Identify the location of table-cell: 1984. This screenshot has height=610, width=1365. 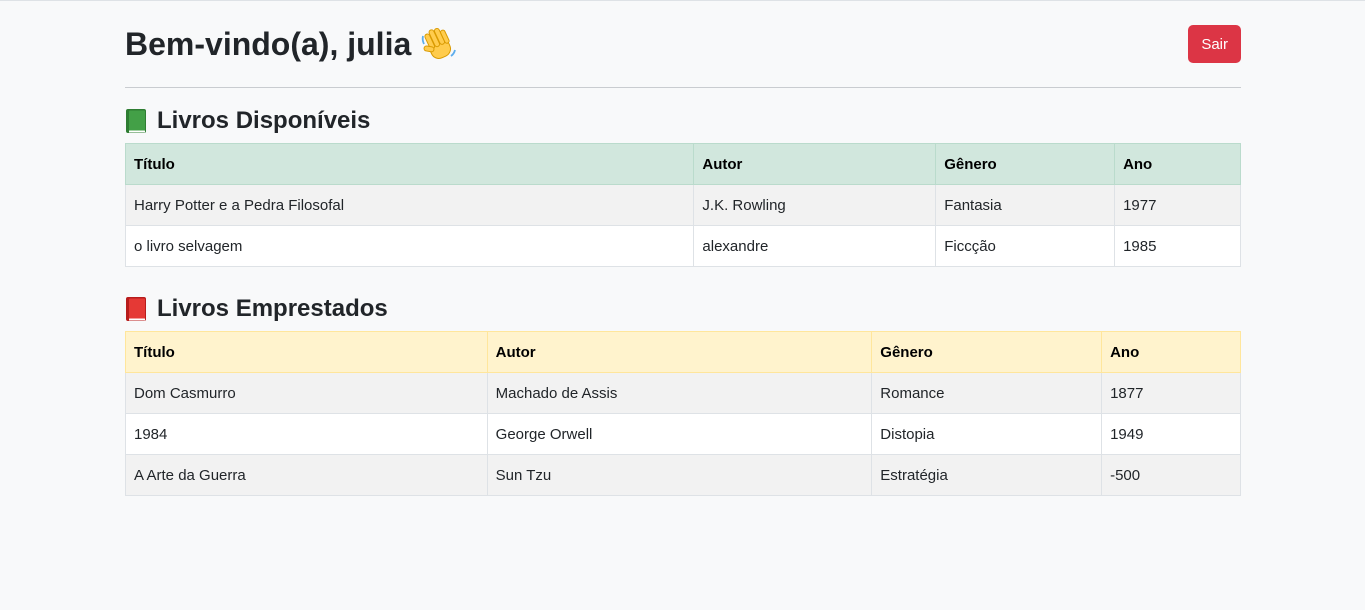
(306, 434).